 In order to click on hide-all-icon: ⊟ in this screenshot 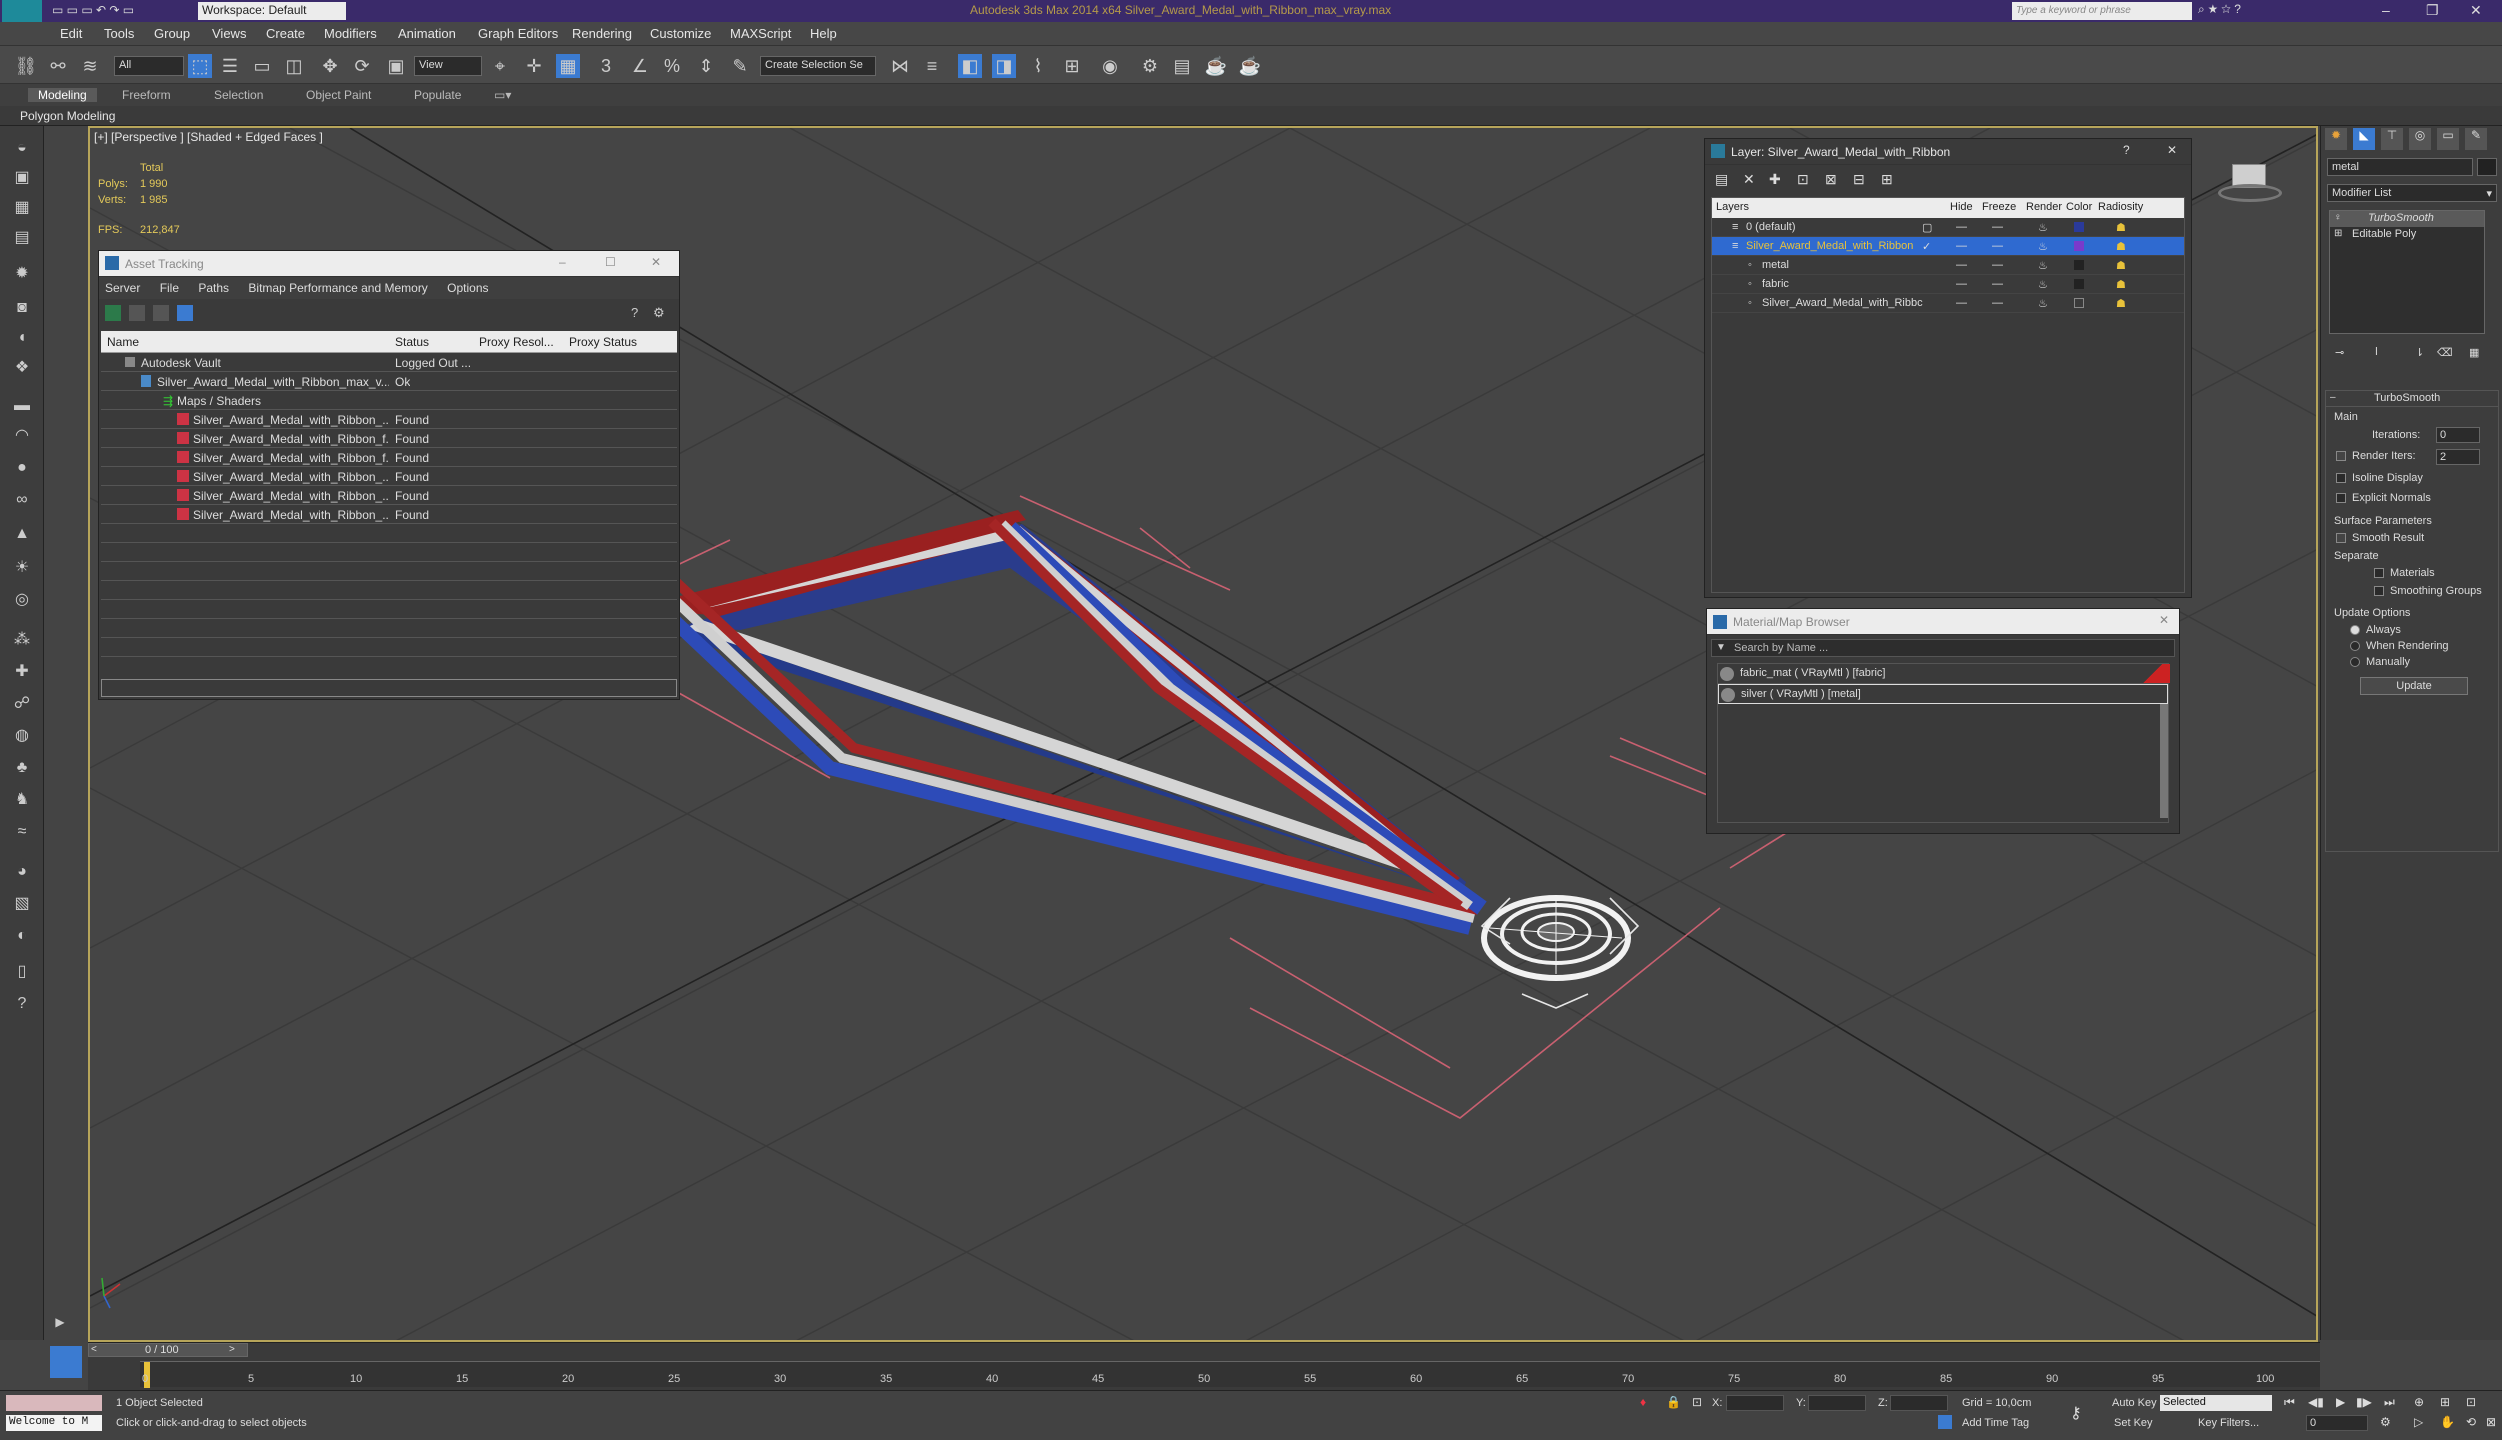, I will do `click(1859, 179)`.